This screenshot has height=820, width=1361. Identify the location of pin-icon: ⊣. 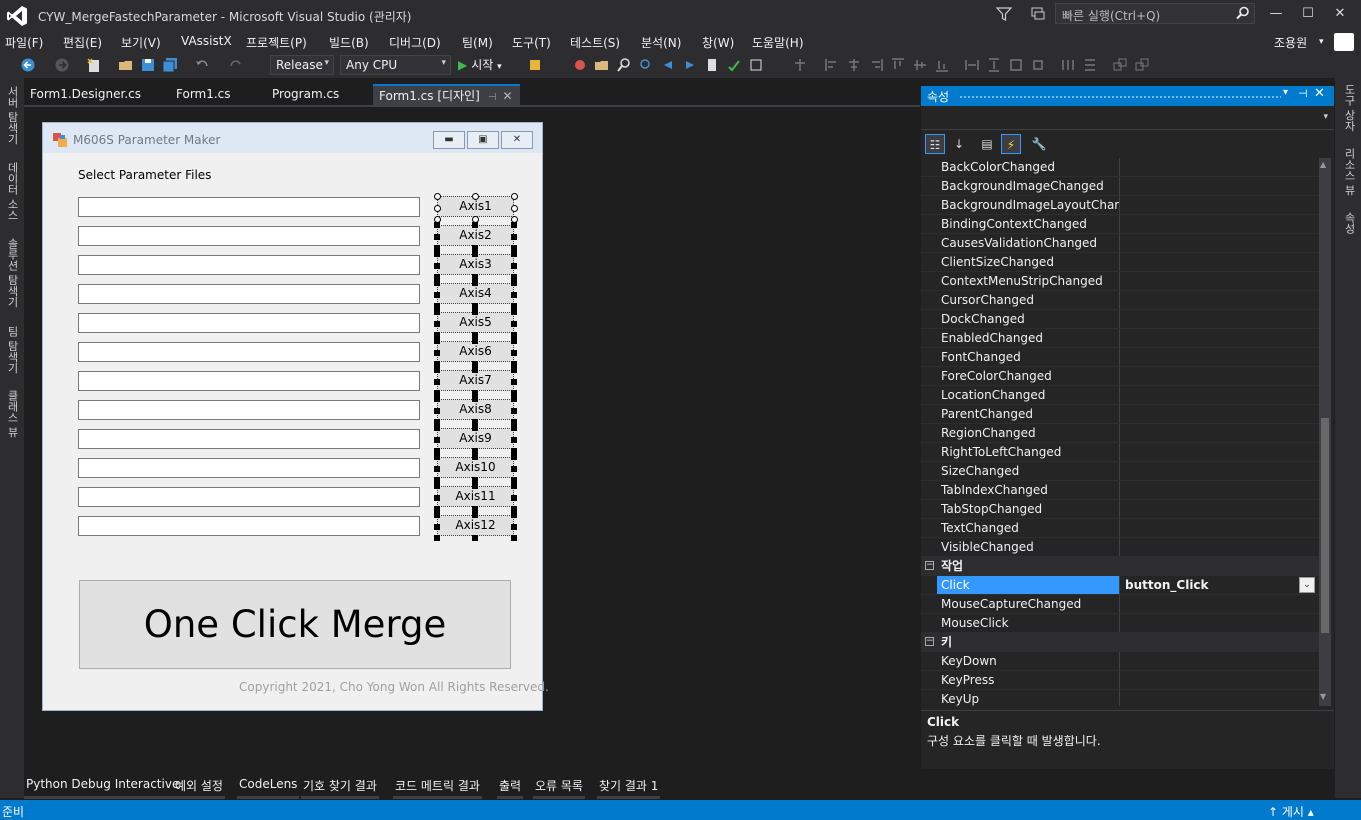
(1303, 93).